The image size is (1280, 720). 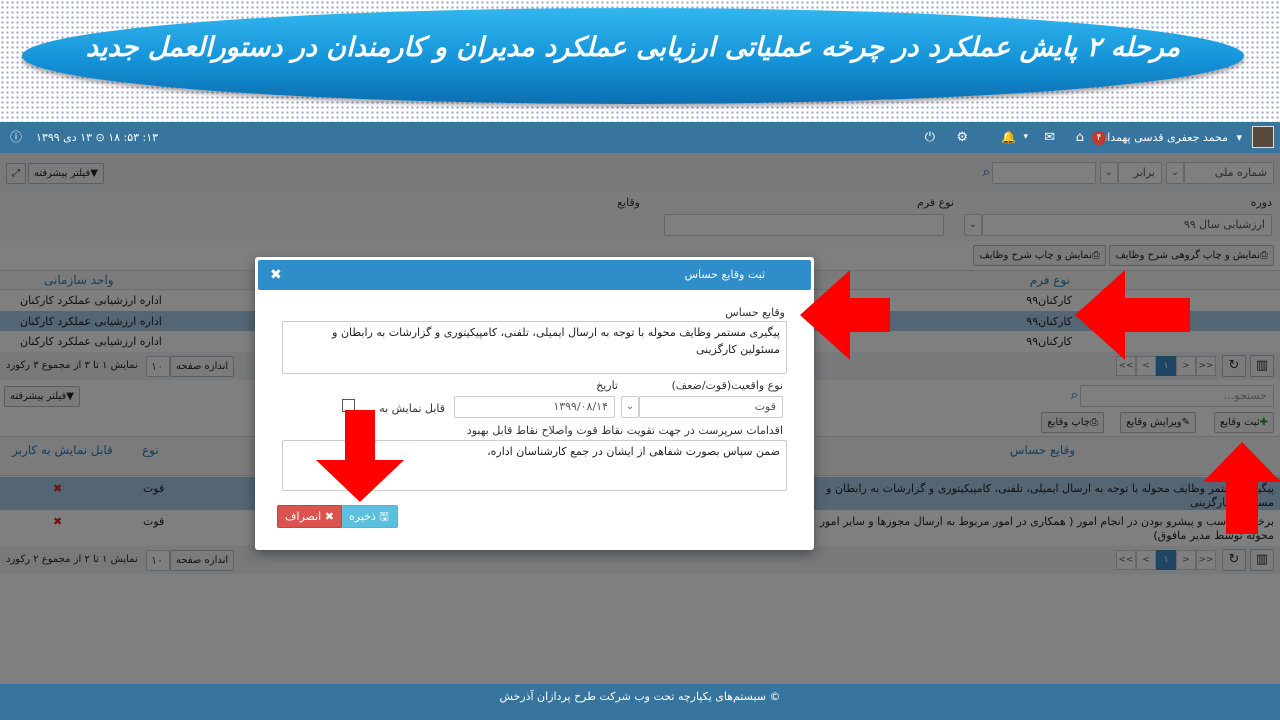 What do you see at coordinates (727, 385) in the screenshot?
I see `event-type-label: نوع واقعیت(قوت/ضعف)` at bounding box center [727, 385].